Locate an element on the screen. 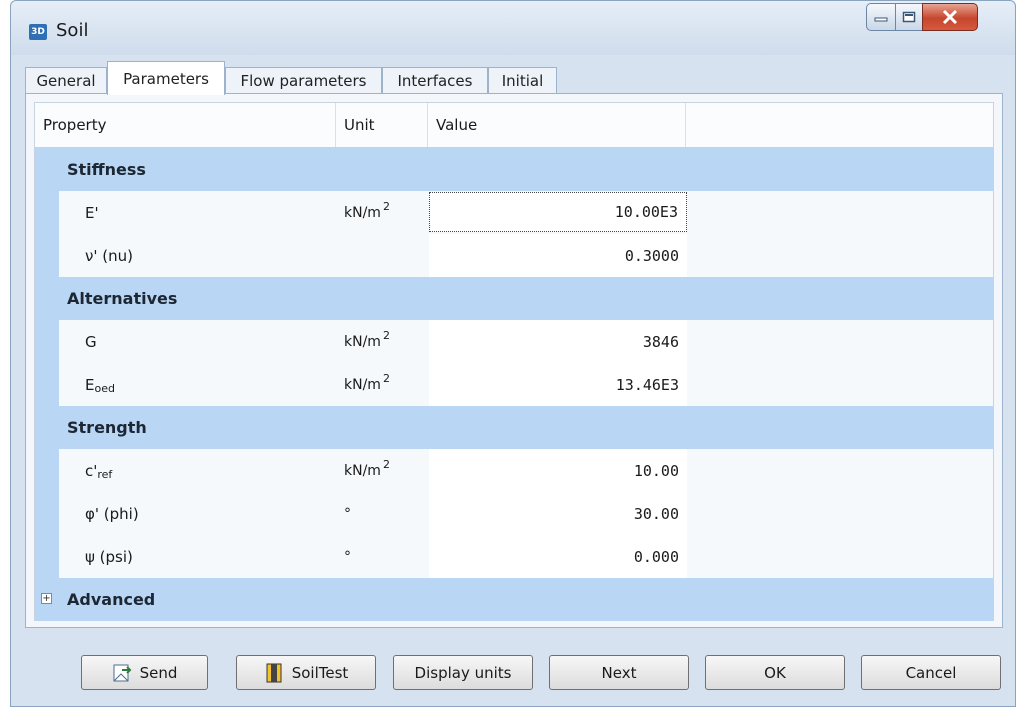 The height and width of the screenshot is (711, 1022). property-name: Eoed is located at coordinates (100, 385).